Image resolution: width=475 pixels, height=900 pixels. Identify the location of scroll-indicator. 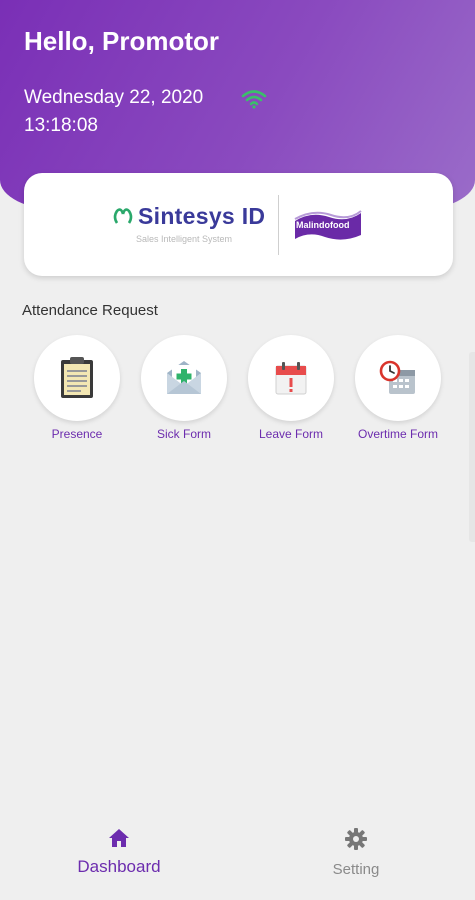
(472, 447).